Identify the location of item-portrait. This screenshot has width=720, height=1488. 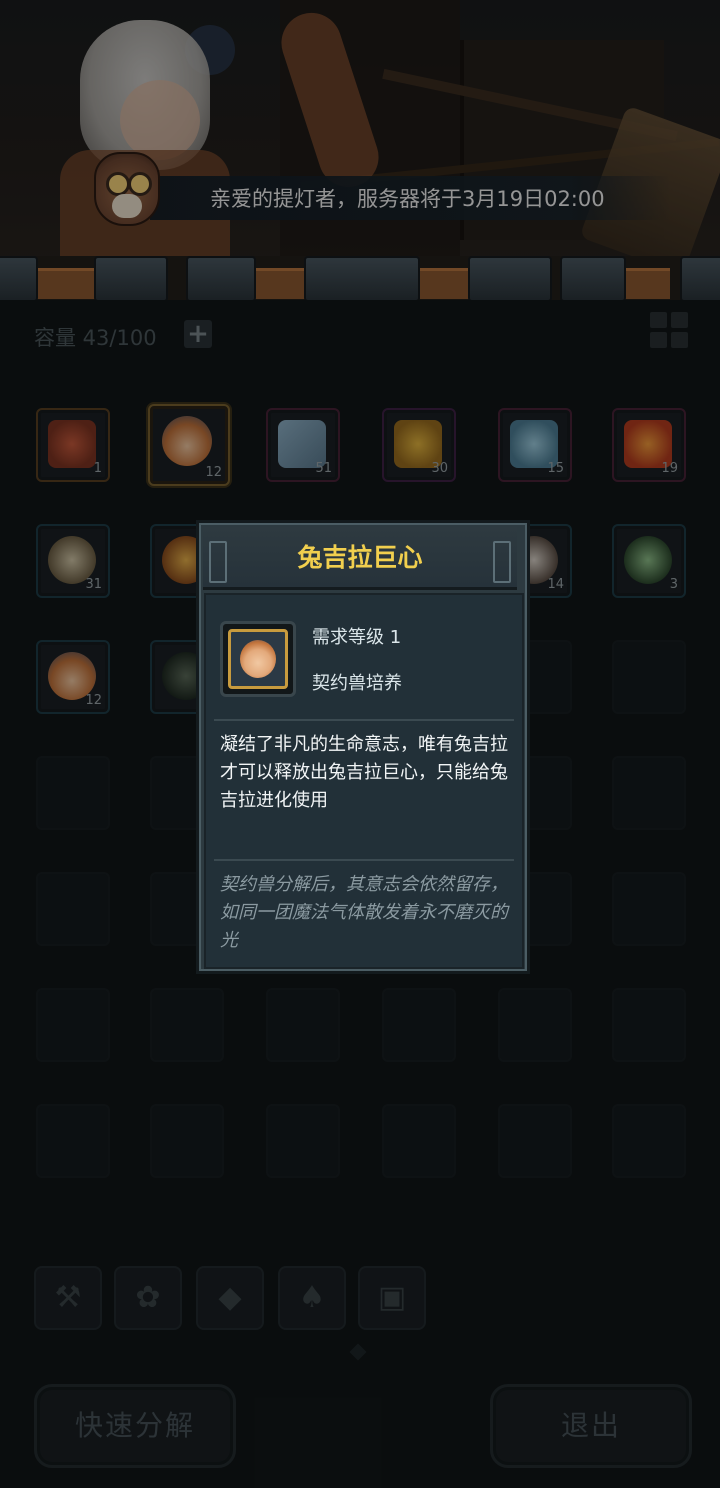
(258, 659).